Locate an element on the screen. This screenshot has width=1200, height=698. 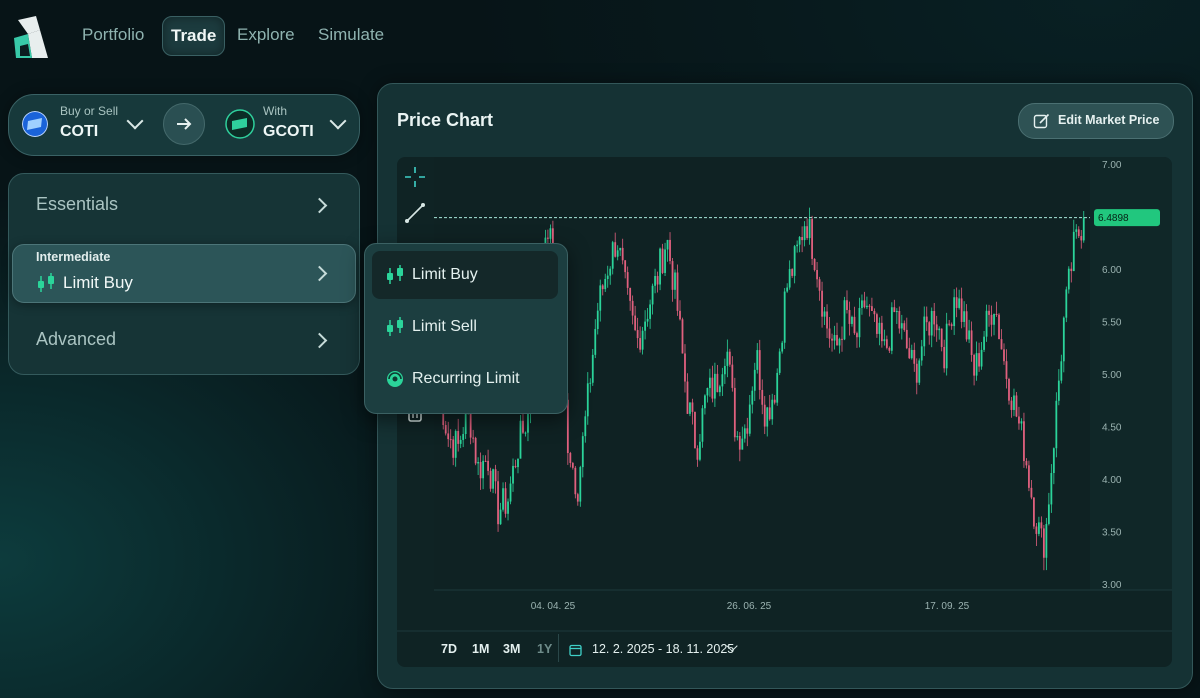
y-tick-label: 5.00 is located at coordinates (1112, 375).